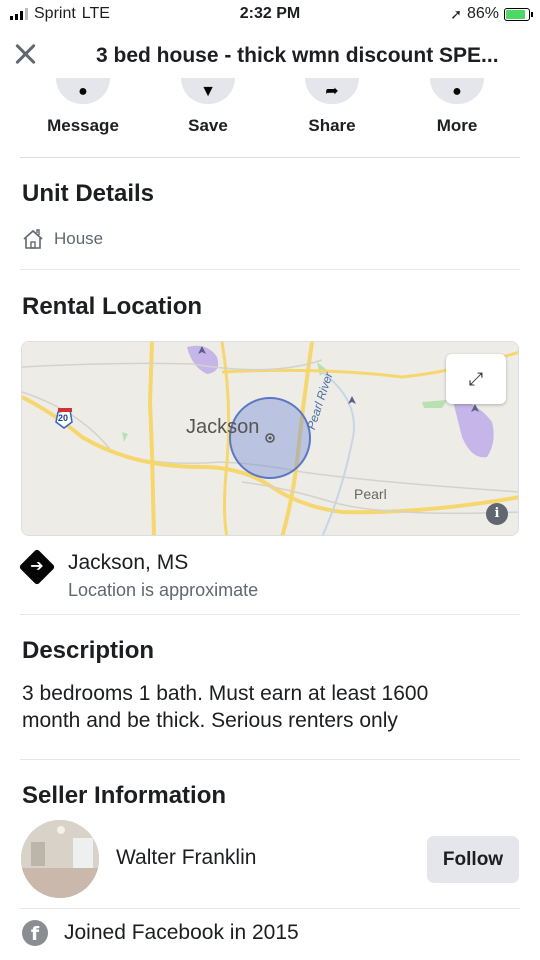 This screenshot has width=540, height=960. What do you see at coordinates (223, 427) in the screenshot?
I see `map-city-label: Jackson` at bounding box center [223, 427].